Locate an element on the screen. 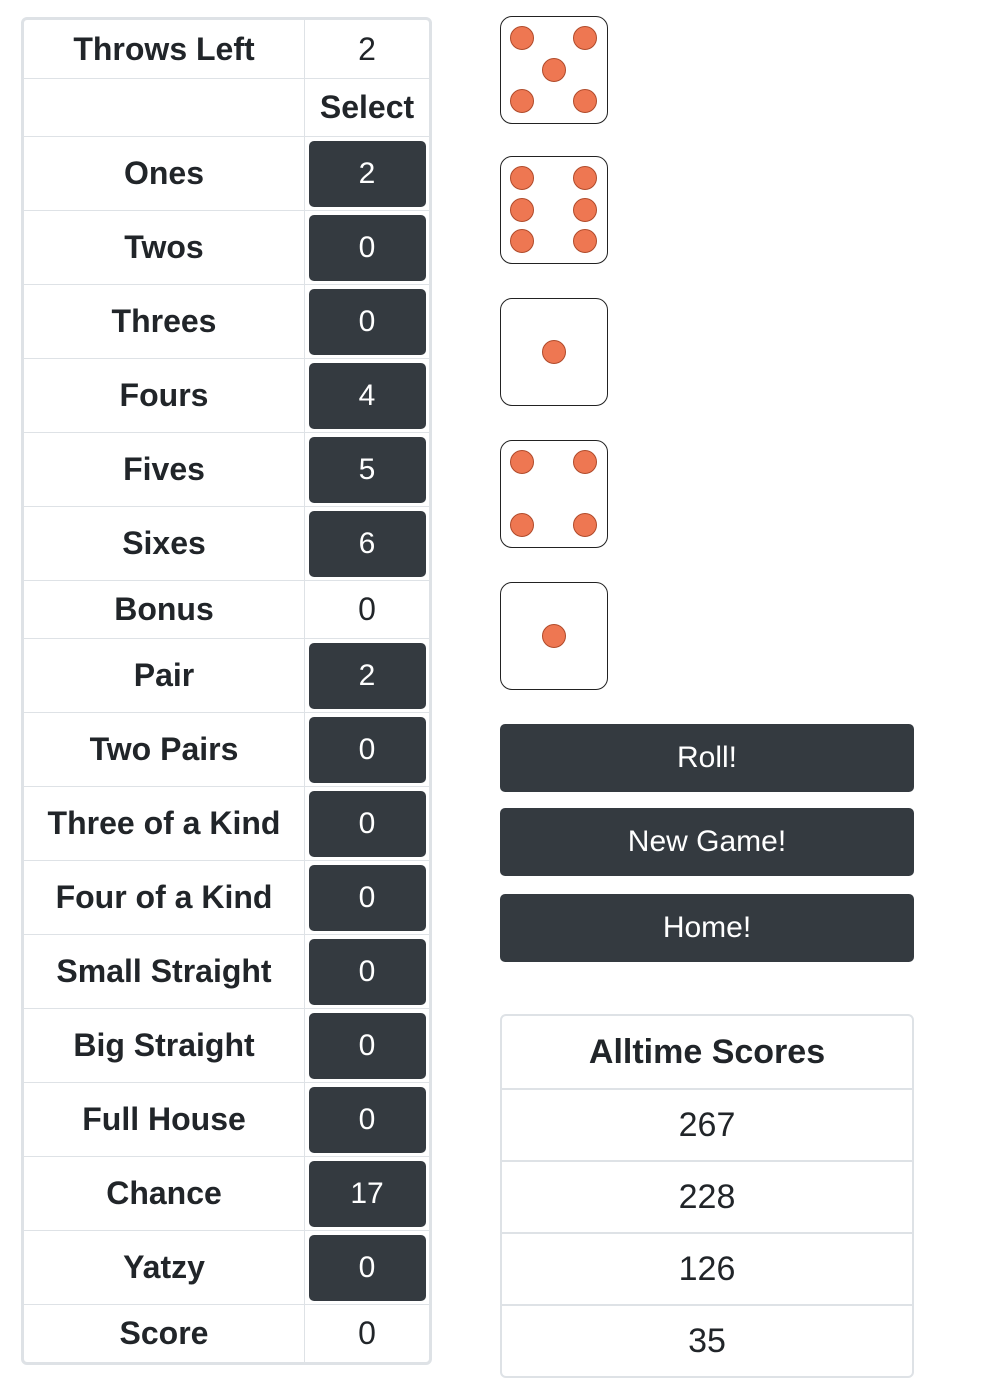  select-fours-button: 4 is located at coordinates (367, 395).